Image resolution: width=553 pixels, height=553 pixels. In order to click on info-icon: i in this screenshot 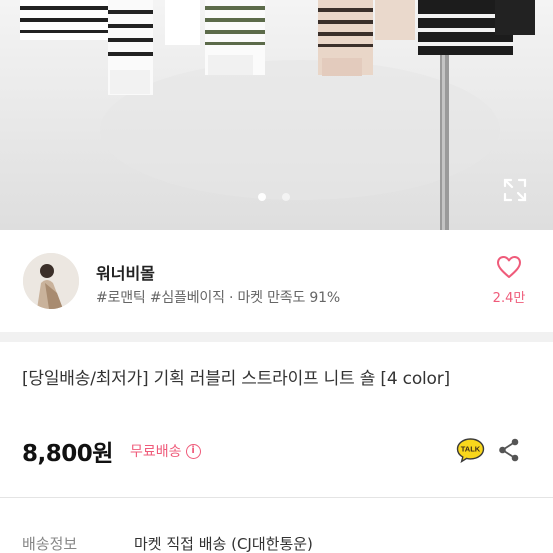, I will do `click(193, 451)`.